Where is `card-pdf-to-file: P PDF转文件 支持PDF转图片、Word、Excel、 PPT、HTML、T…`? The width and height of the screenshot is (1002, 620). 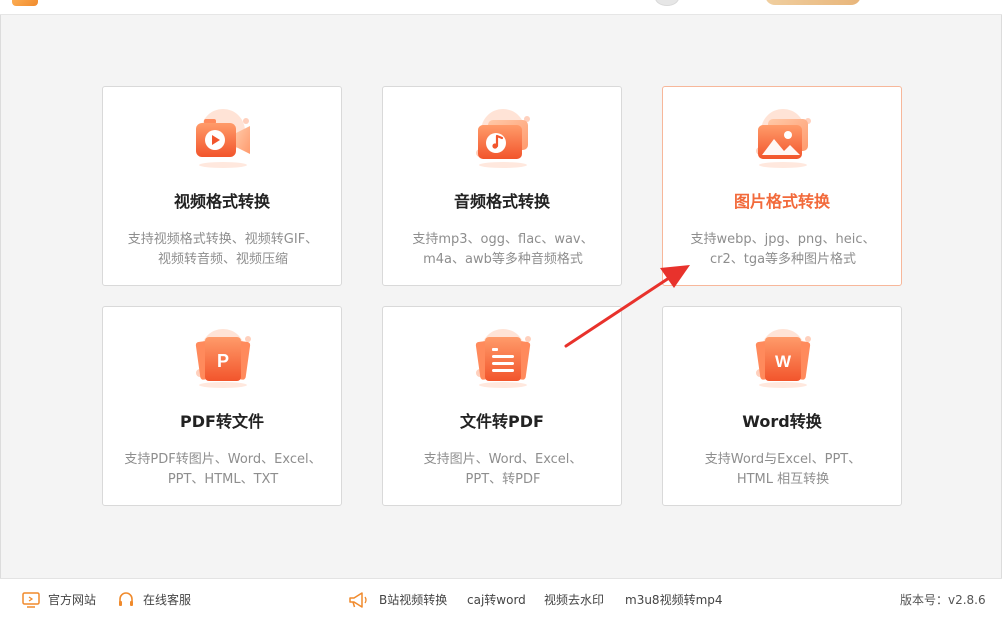
card-pdf-to-file: P PDF转文件 支持PDF转图片、Word、Excel、 PPT、HTML、T… is located at coordinates (222, 406).